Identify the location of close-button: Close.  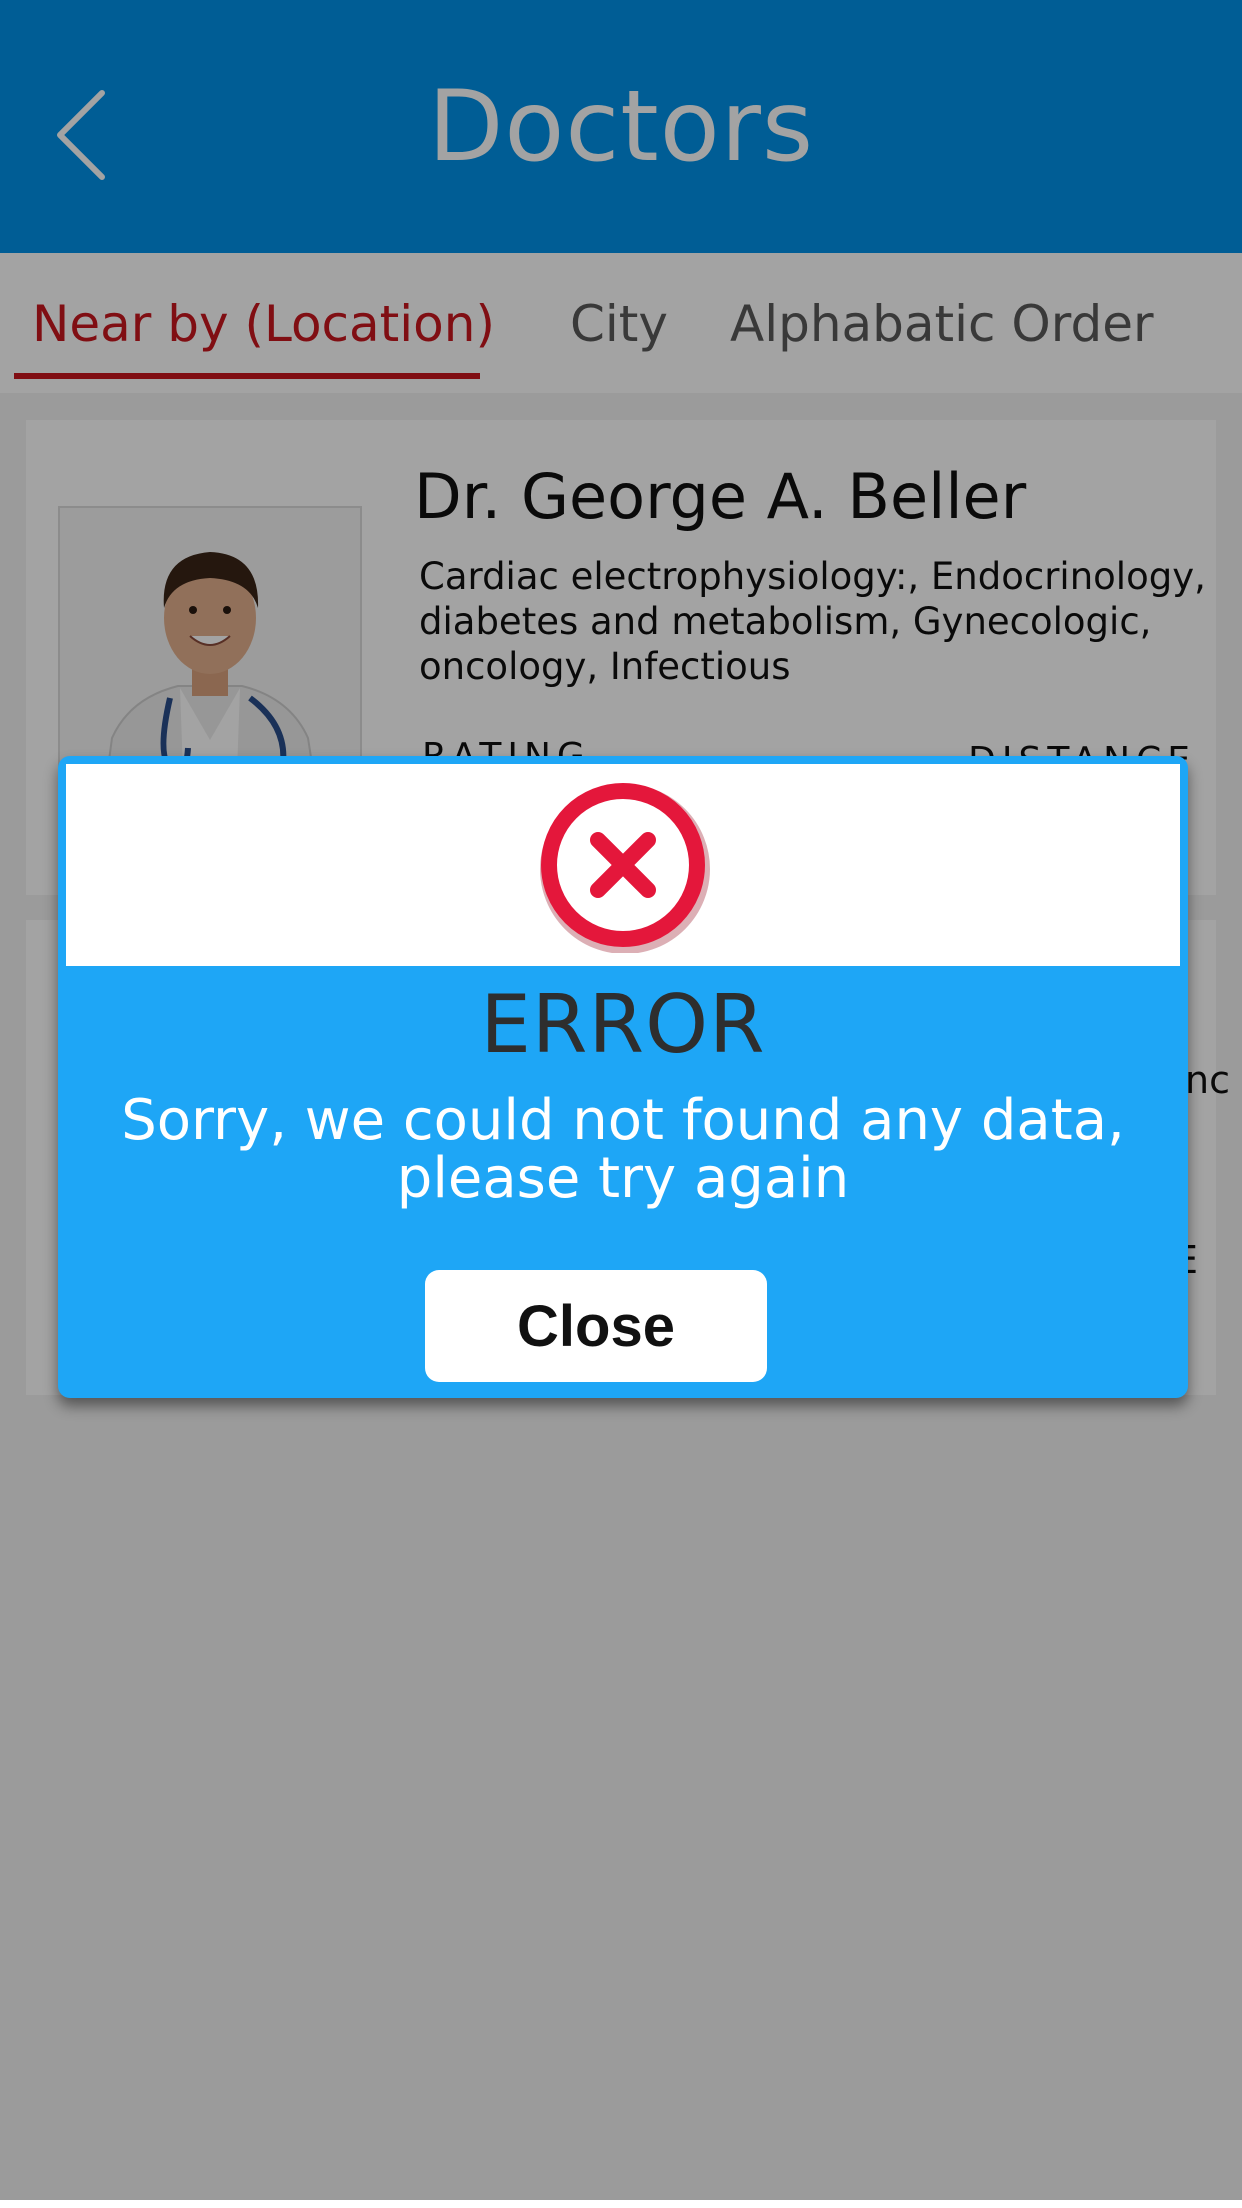
(596, 1326).